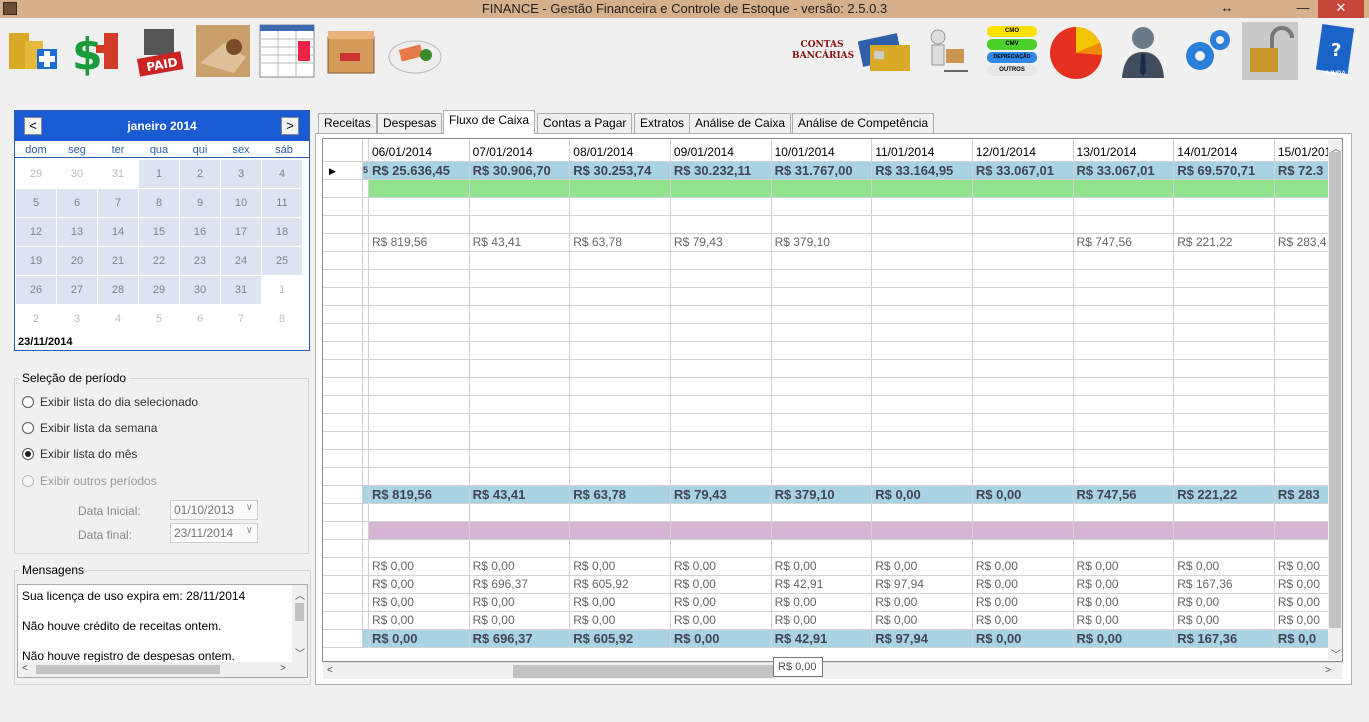 This screenshot has width=1369, height=722. What do you see at coordinates (520, 242) in the screenshot?
I see `receitas-cell: R$ 43,41` at bounding box center [520, 242].